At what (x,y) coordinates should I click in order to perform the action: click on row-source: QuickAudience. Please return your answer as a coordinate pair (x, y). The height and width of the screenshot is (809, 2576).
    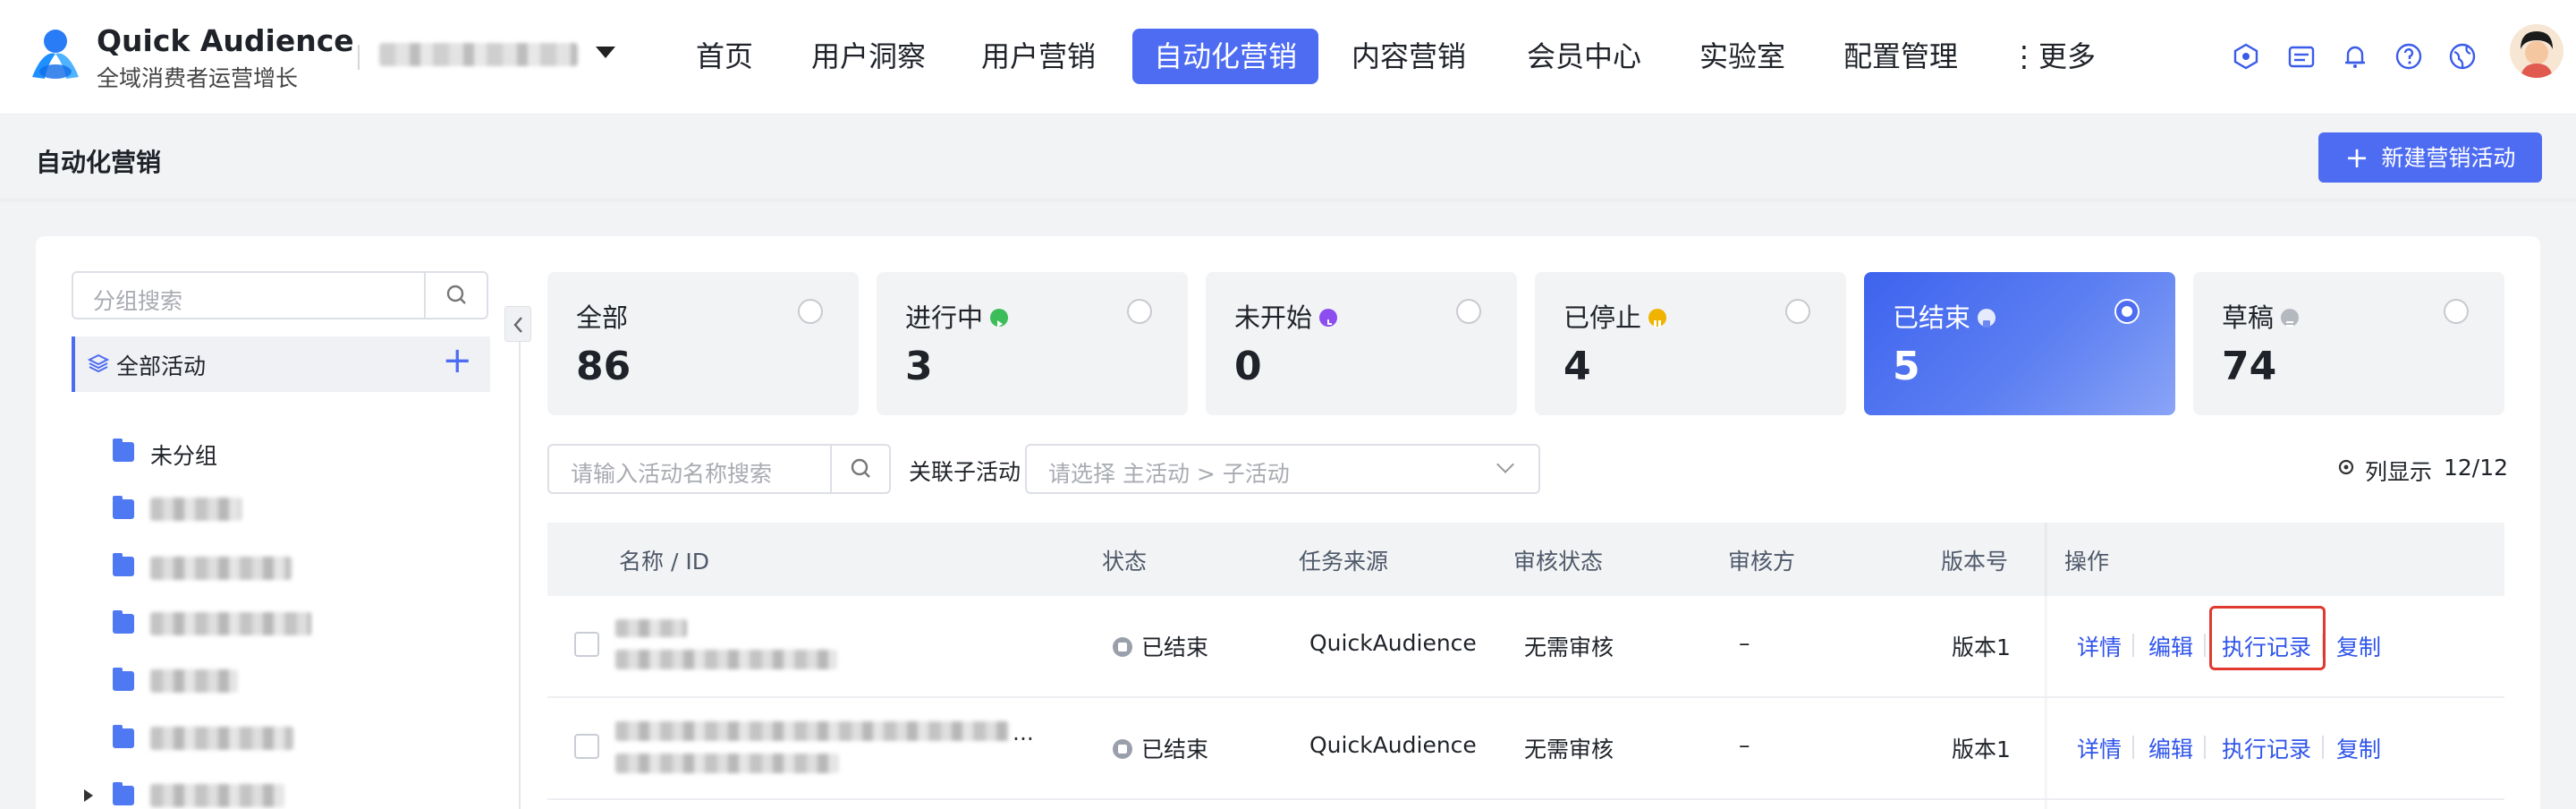
    Looking at the image, I should click on (1393, 745).